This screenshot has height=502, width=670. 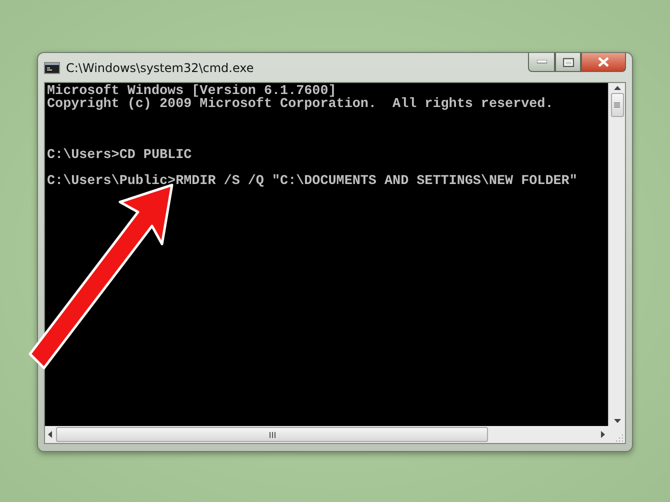 What do you see at coordinates (120, 156) in the screenshot?
I see `console-command-line: C:\Users>CD PUBLIC` at bounding box center [120, 156].